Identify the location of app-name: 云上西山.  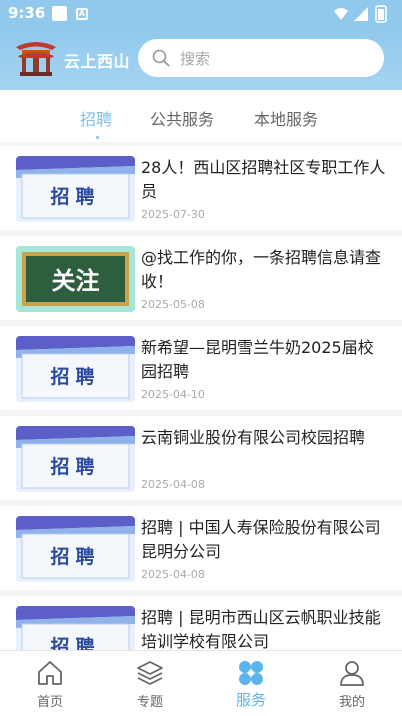
(97, 61).